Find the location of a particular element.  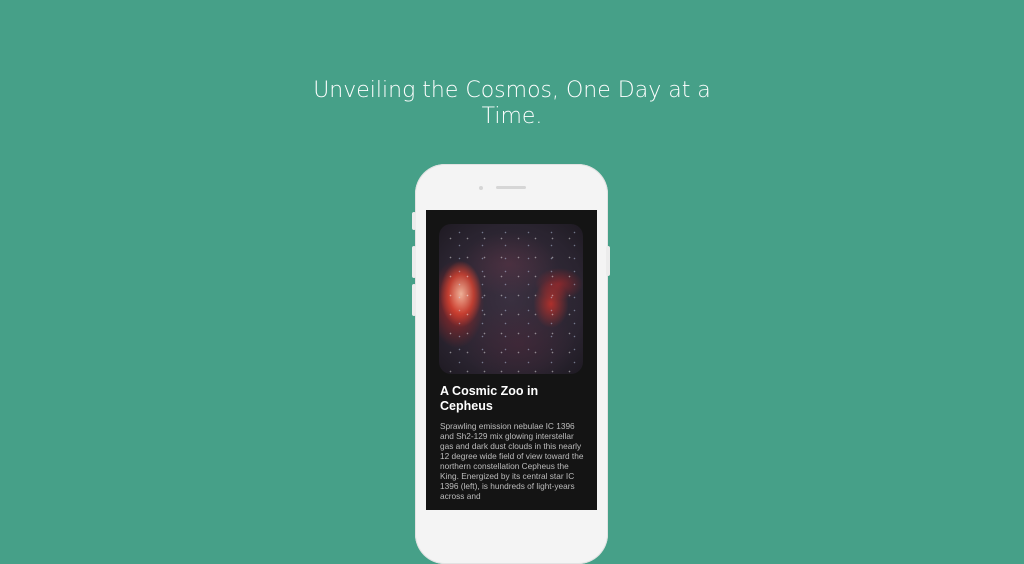

phone-mute-switch is located at coordinates (414, 221).